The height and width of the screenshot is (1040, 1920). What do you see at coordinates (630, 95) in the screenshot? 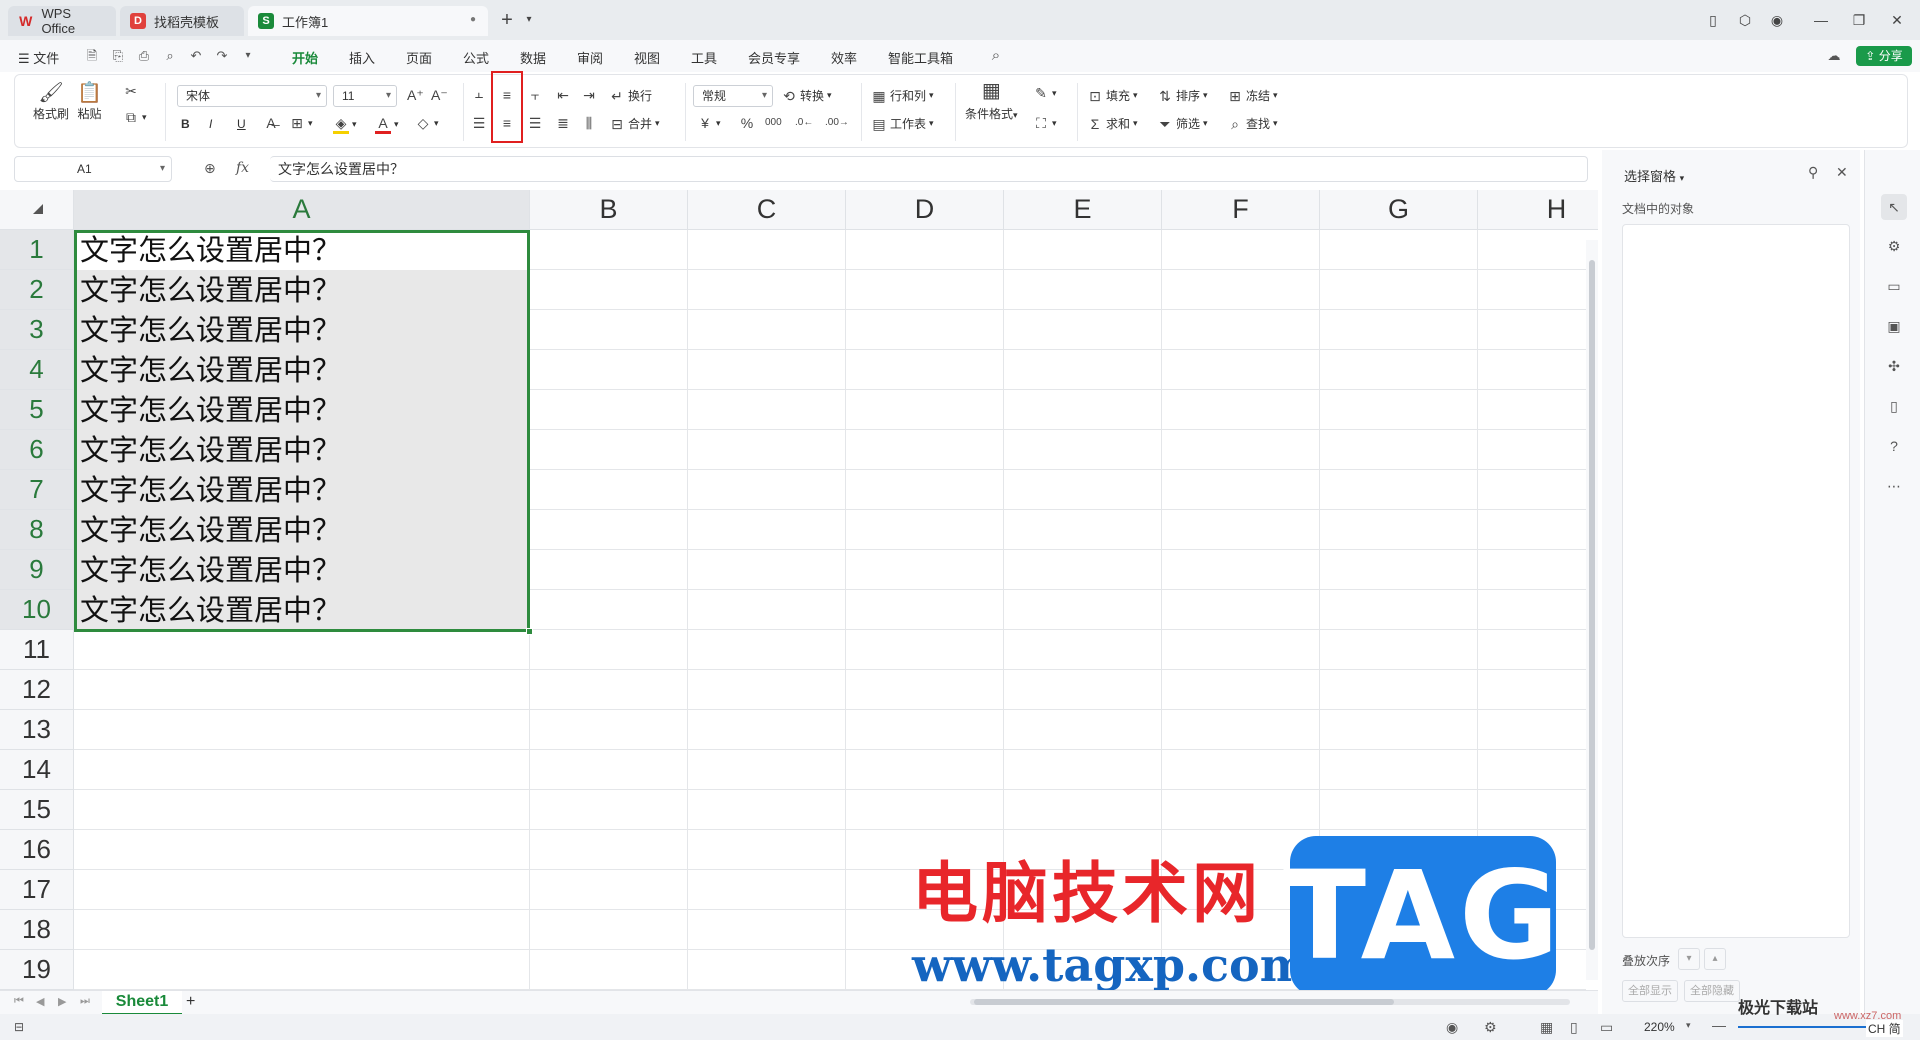
I see `wrap-text-button: ↵ 换行` at bounding box center [630, 95].